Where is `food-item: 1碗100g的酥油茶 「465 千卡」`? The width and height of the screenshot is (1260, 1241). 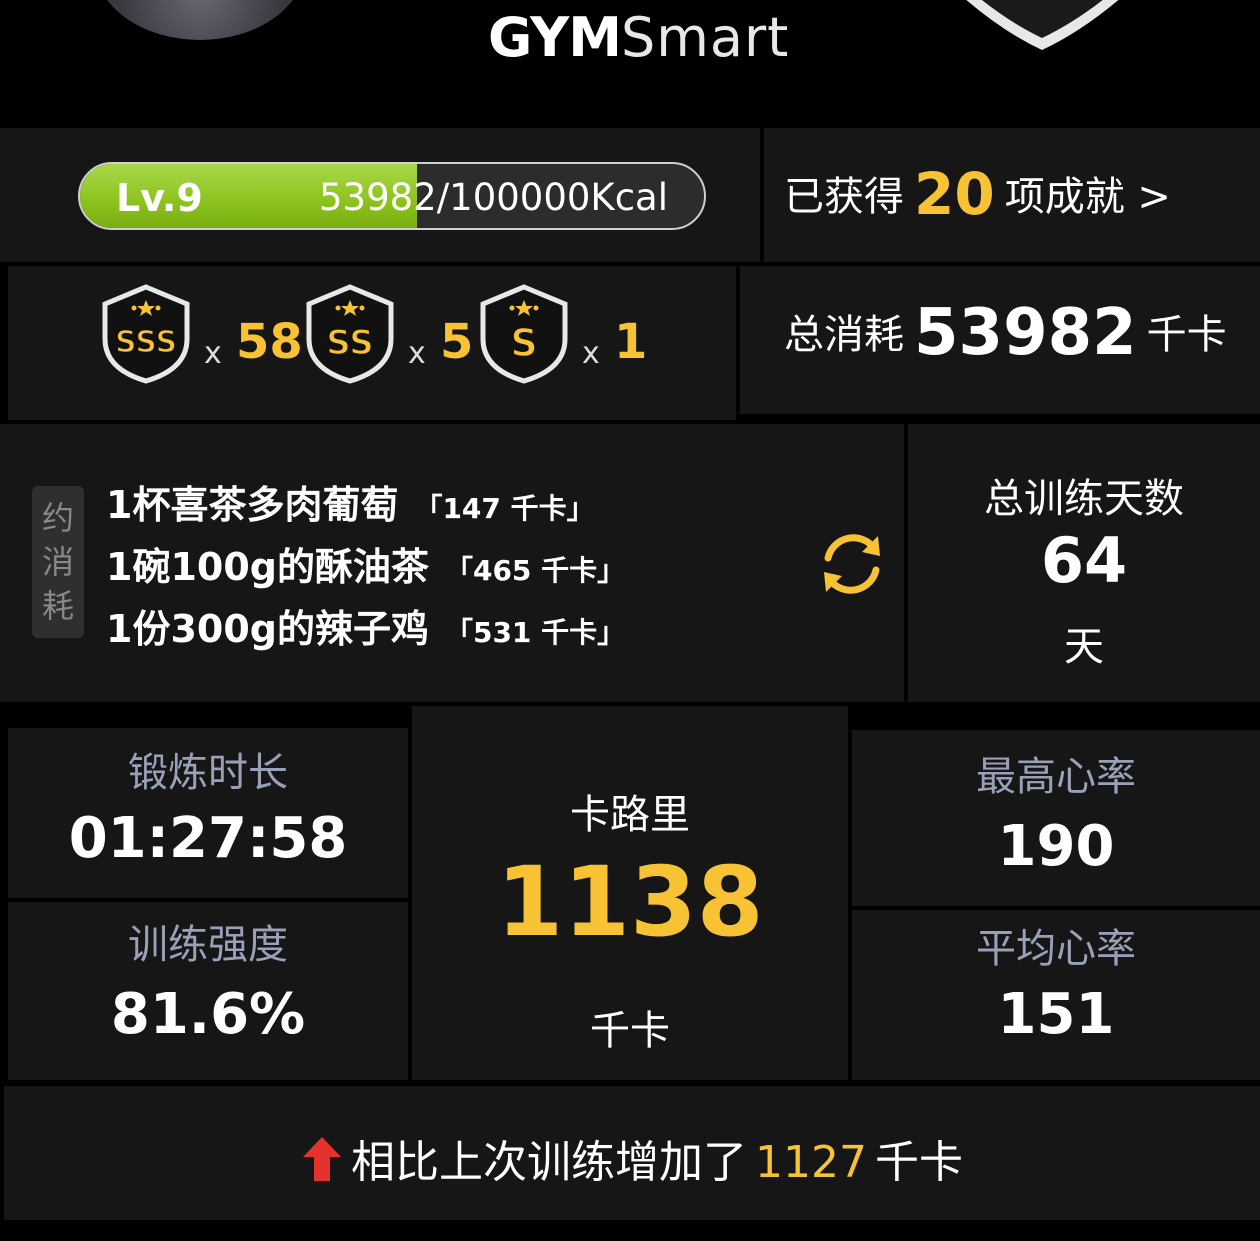
food-item: 1碗100g的酥油茶 「465 千卡」 is located at coordinates (365, 563).